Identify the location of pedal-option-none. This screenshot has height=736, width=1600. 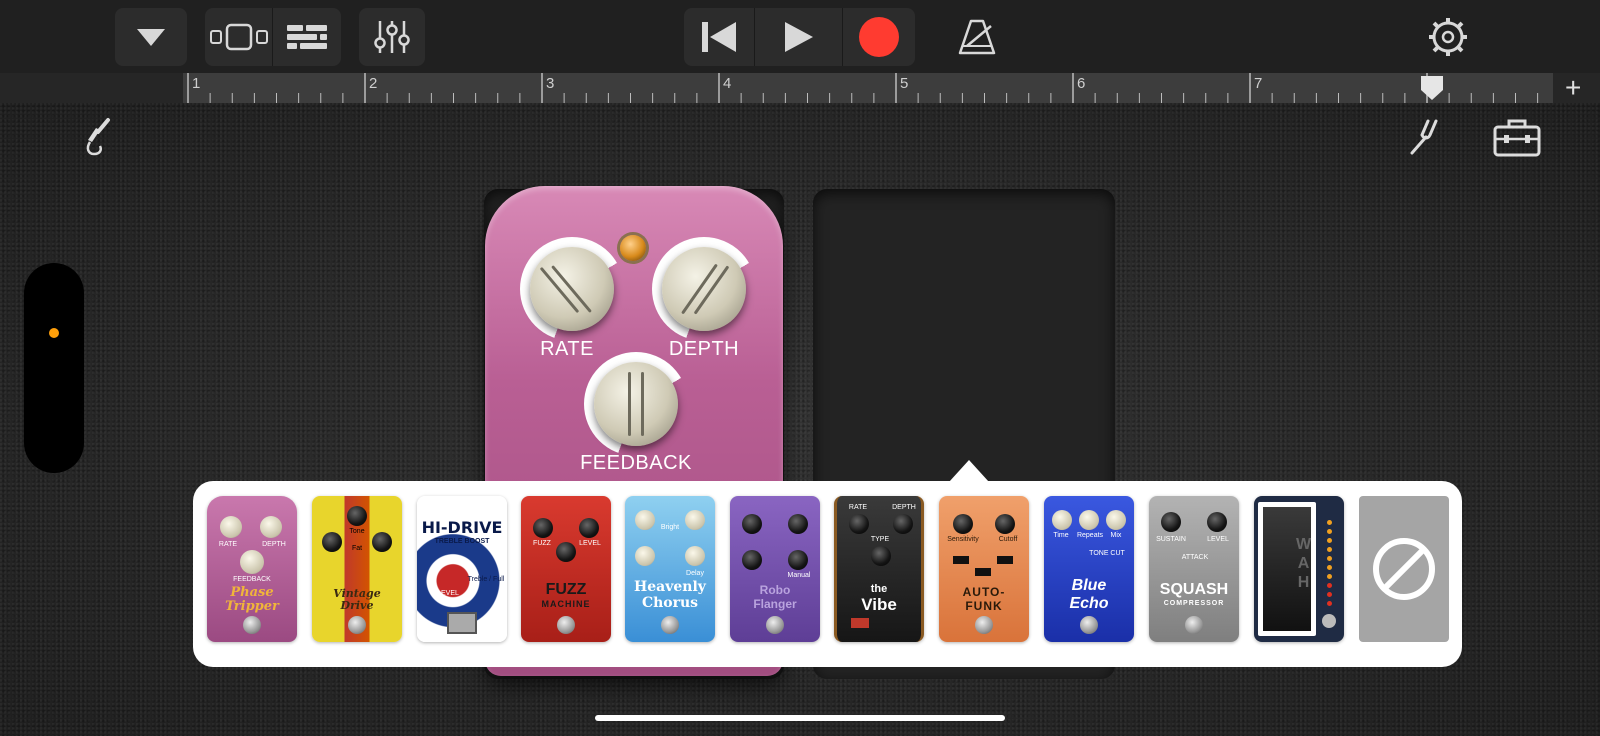
(1404, 569).